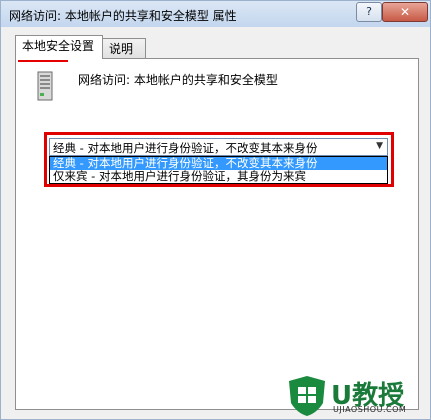  I want to click on policy-name: 网络访问: 本地帐户的共享和安全模型, so click(178, 80).